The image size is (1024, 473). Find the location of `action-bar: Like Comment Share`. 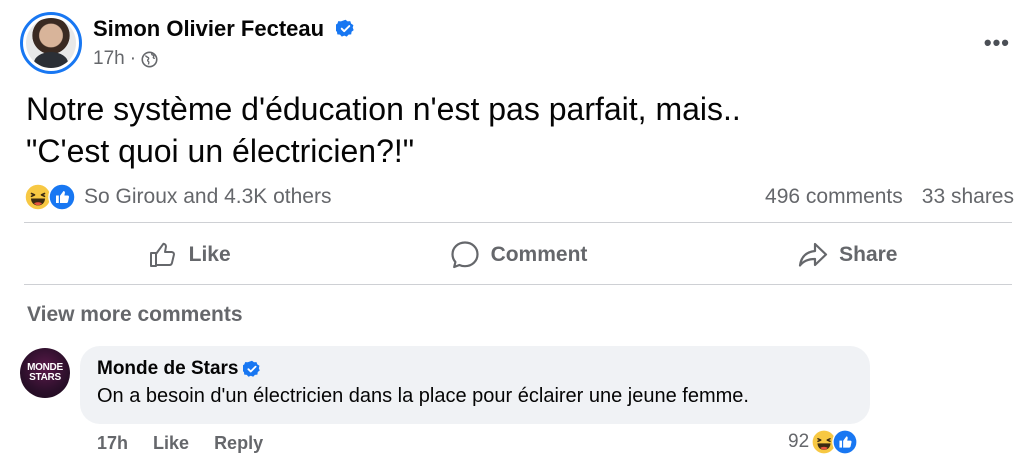

action-bar: Like Comment Share is located at coordinates (518, 255).